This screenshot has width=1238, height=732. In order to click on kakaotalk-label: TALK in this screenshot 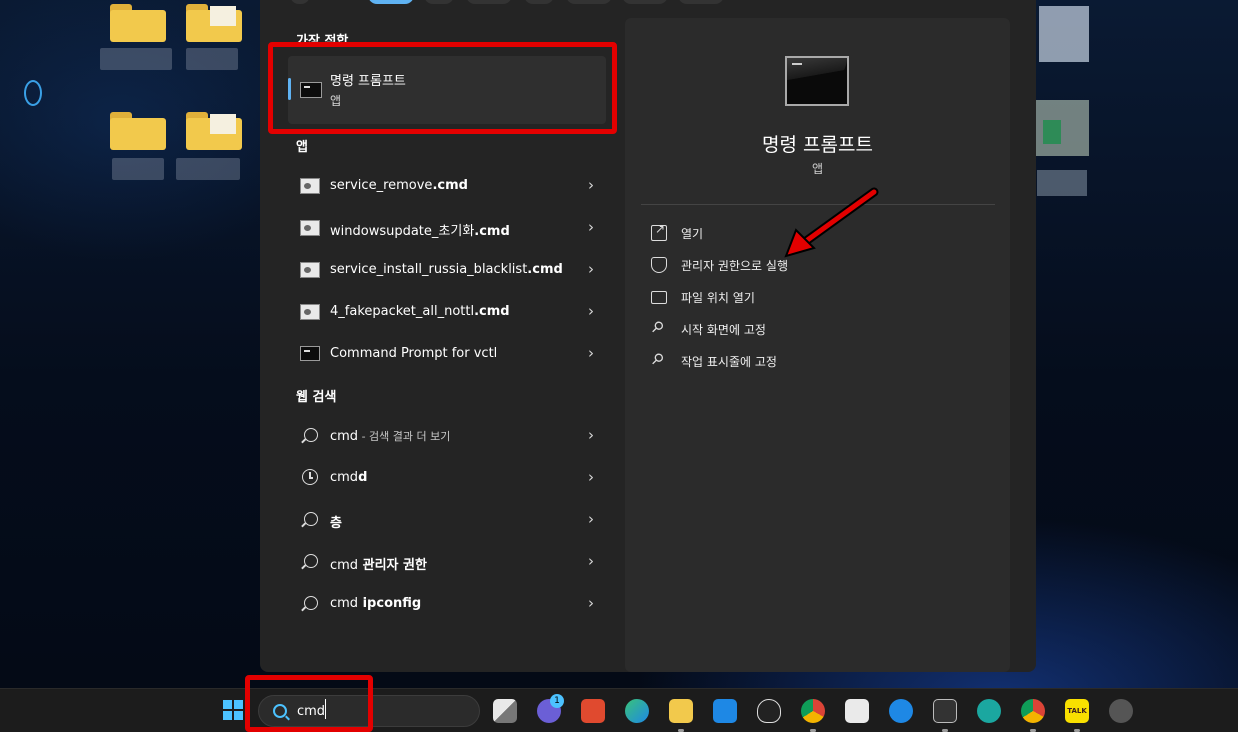, I will do `click(1077, 711)`.